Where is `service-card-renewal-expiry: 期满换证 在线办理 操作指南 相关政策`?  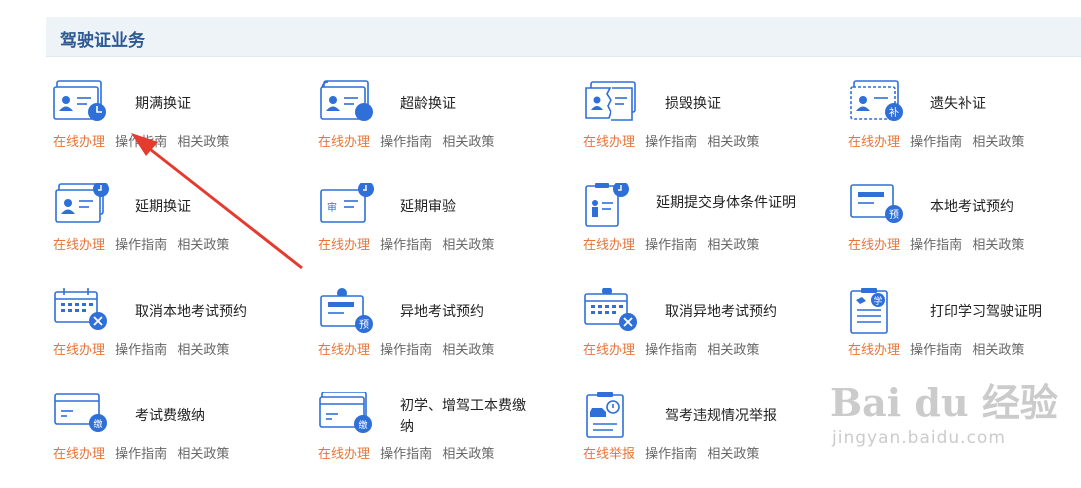 service-card-renewal-expiry: 期满换证 在线办理 操作指南 相关政策 is located at coordinates (183, 128).